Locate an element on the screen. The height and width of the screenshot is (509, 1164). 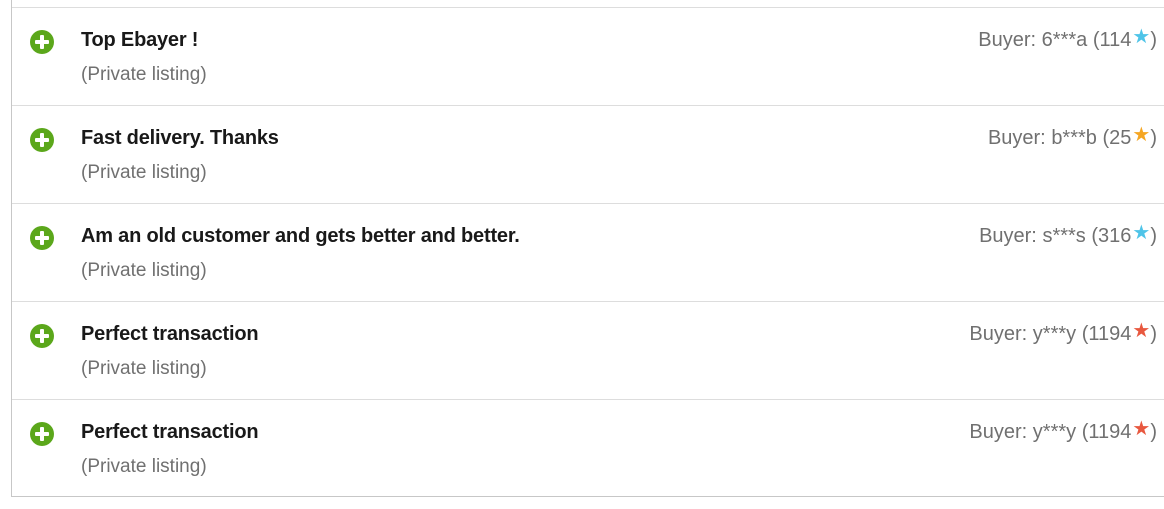
buyer-info: Buyer: b***b (25★) is located at coordinates (1072, 137).